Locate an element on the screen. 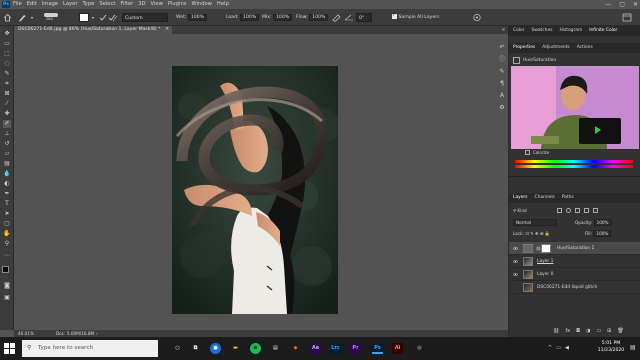  mix-field: 100% is located at coordinates (282, 17).